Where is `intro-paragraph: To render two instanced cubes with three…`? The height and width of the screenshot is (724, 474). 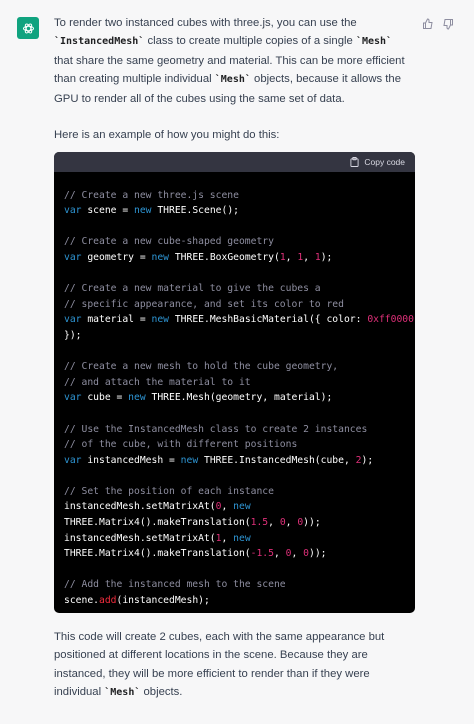
intro-paragraph: To render two instanced cubes with three… is located at coordinates (234, 61).